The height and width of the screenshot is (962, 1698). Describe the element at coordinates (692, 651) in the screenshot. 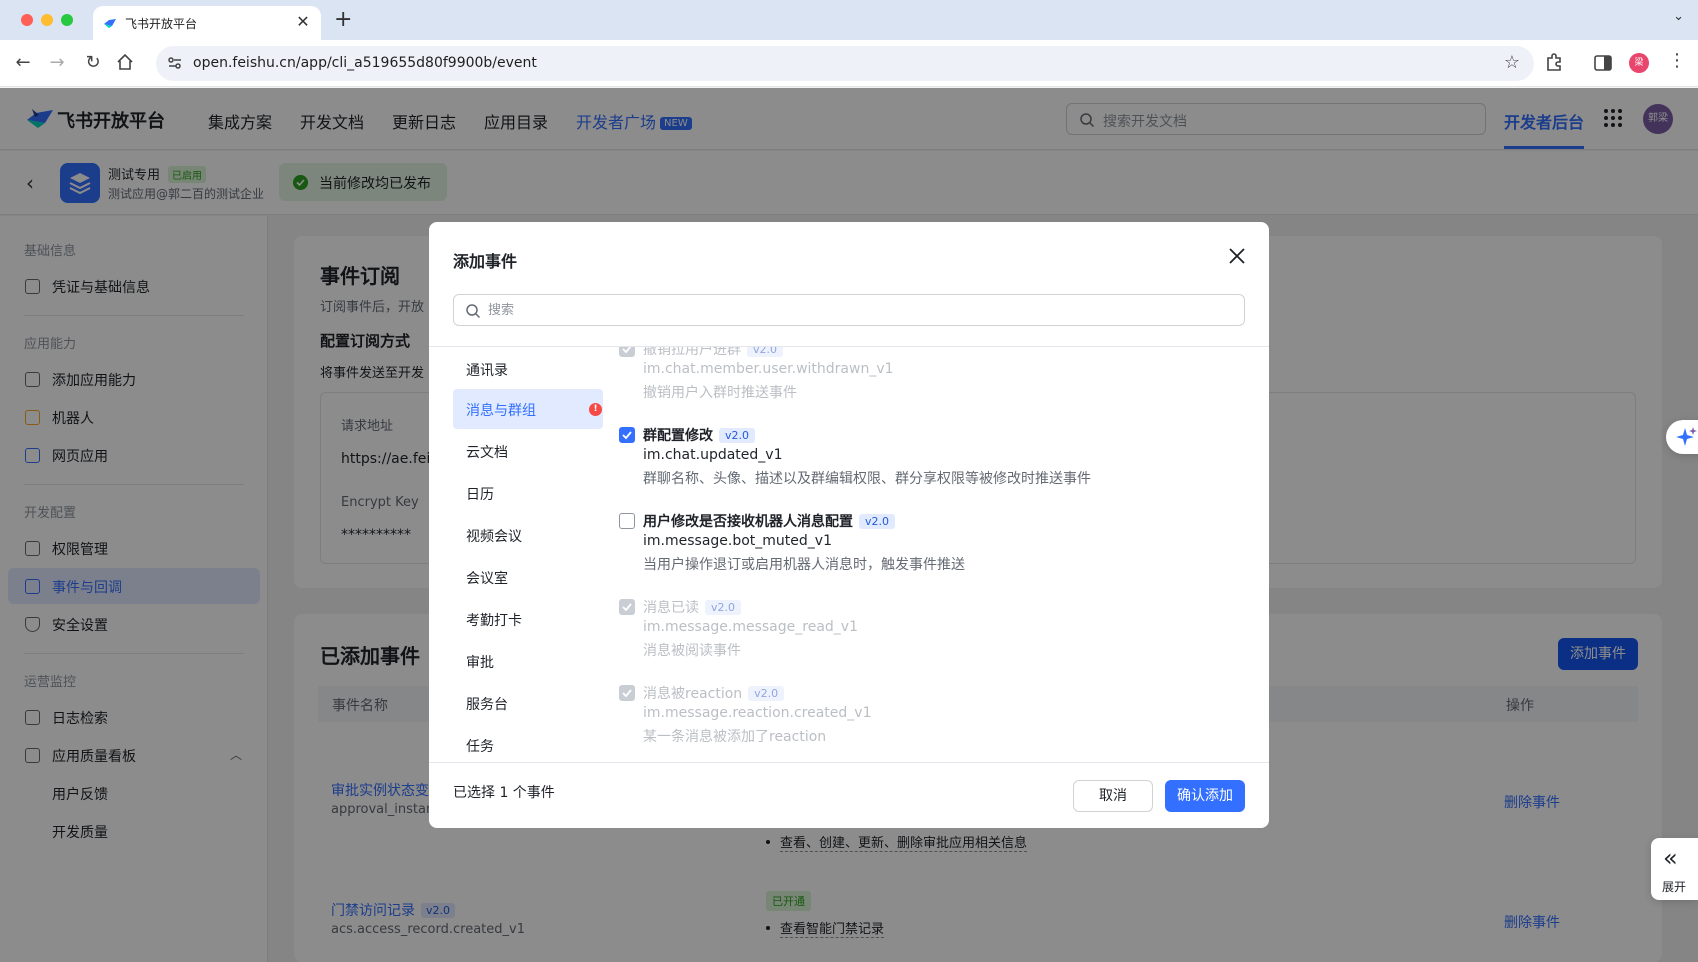

I see `event-desc: 消息被阅读事件` at that location.